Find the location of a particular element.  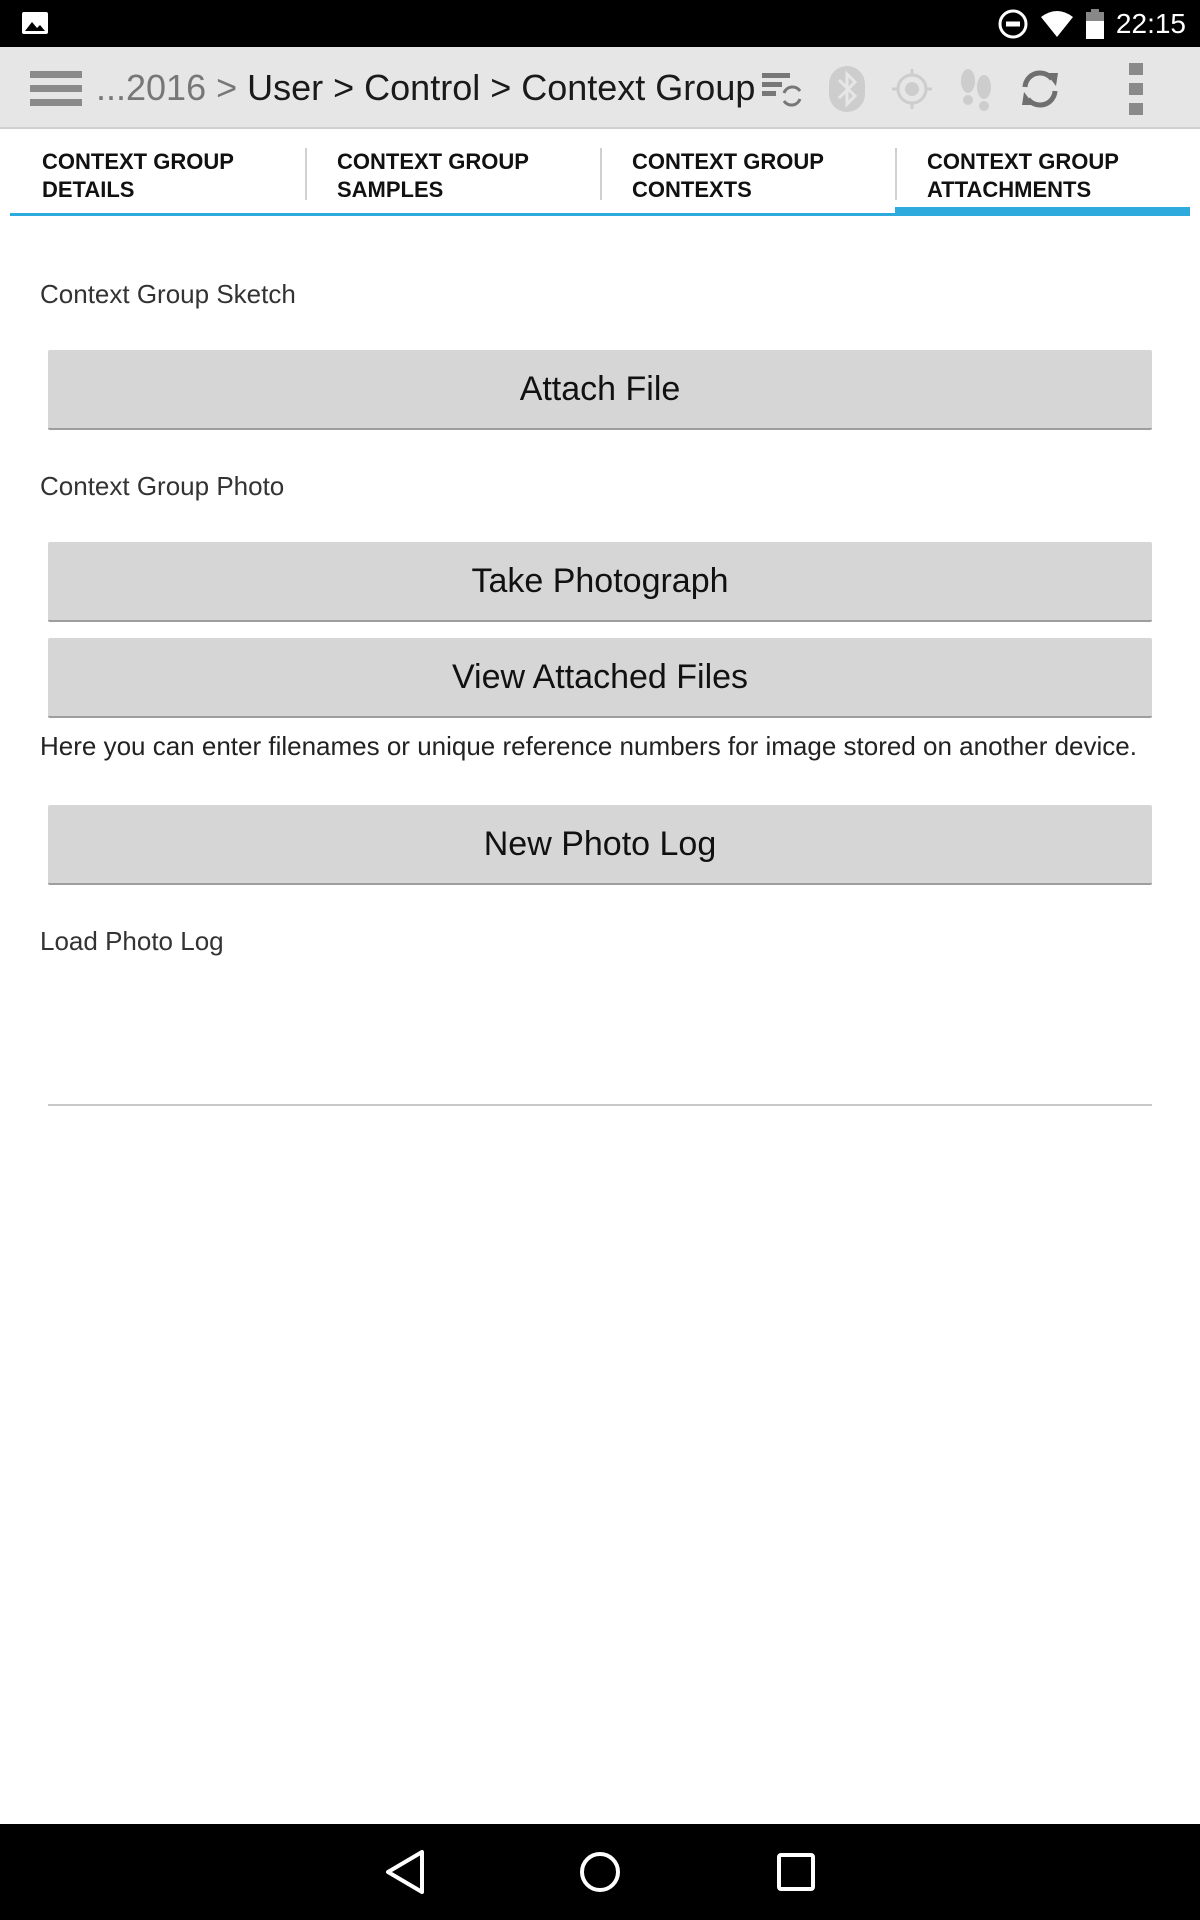

clock: 22:15 is located at coordinates (1150, 23).